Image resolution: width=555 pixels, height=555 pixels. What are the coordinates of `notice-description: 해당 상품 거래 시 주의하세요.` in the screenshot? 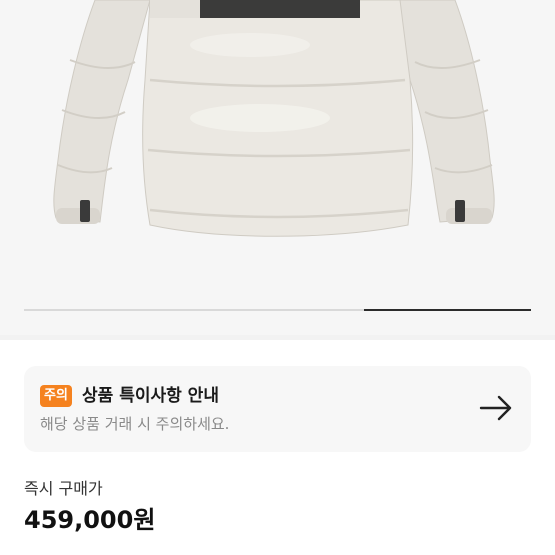 It's located at (135, 424).